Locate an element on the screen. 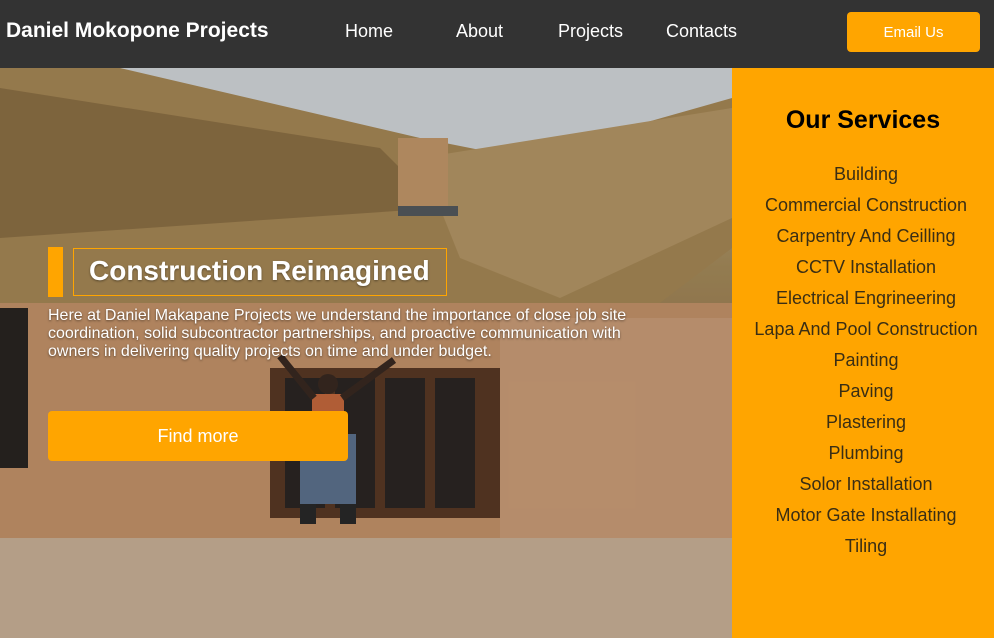 This screenshot has width=994, height=638. service-item-electrical: Electrical Engrineering is located at coordinates (863, 303).